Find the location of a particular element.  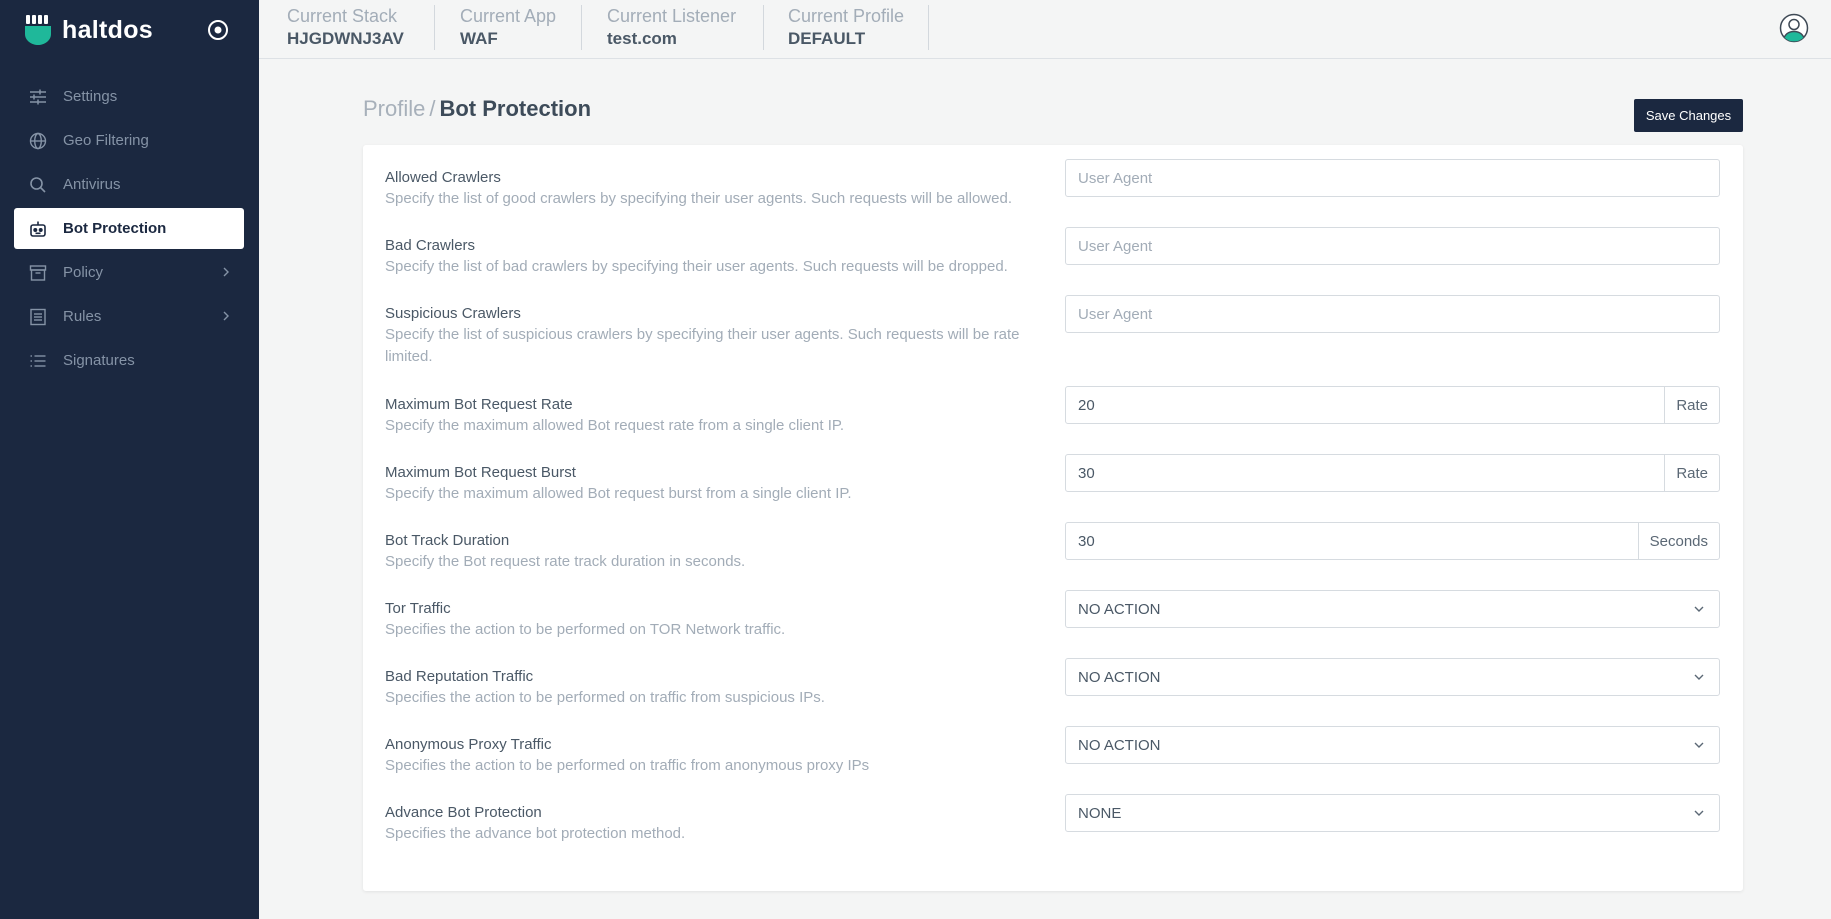

sidebar-item-antivirus: Antivirus is located at coordinates (129, 184).